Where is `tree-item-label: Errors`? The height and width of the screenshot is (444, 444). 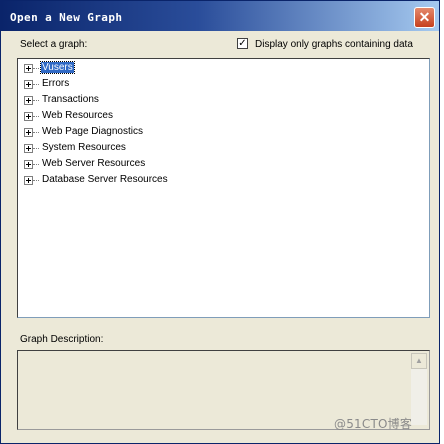 tree-item-label: Errors is located at coordinates (55, 83).